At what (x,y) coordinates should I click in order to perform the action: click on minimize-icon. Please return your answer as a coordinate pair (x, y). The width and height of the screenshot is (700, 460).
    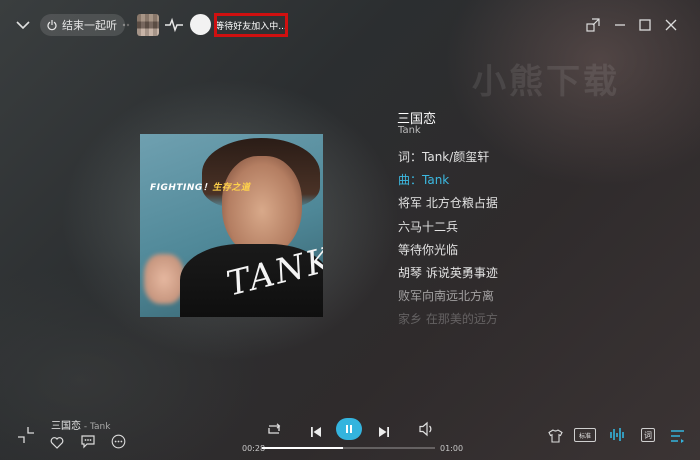
    Looking at the image, I should click on (620, 25).